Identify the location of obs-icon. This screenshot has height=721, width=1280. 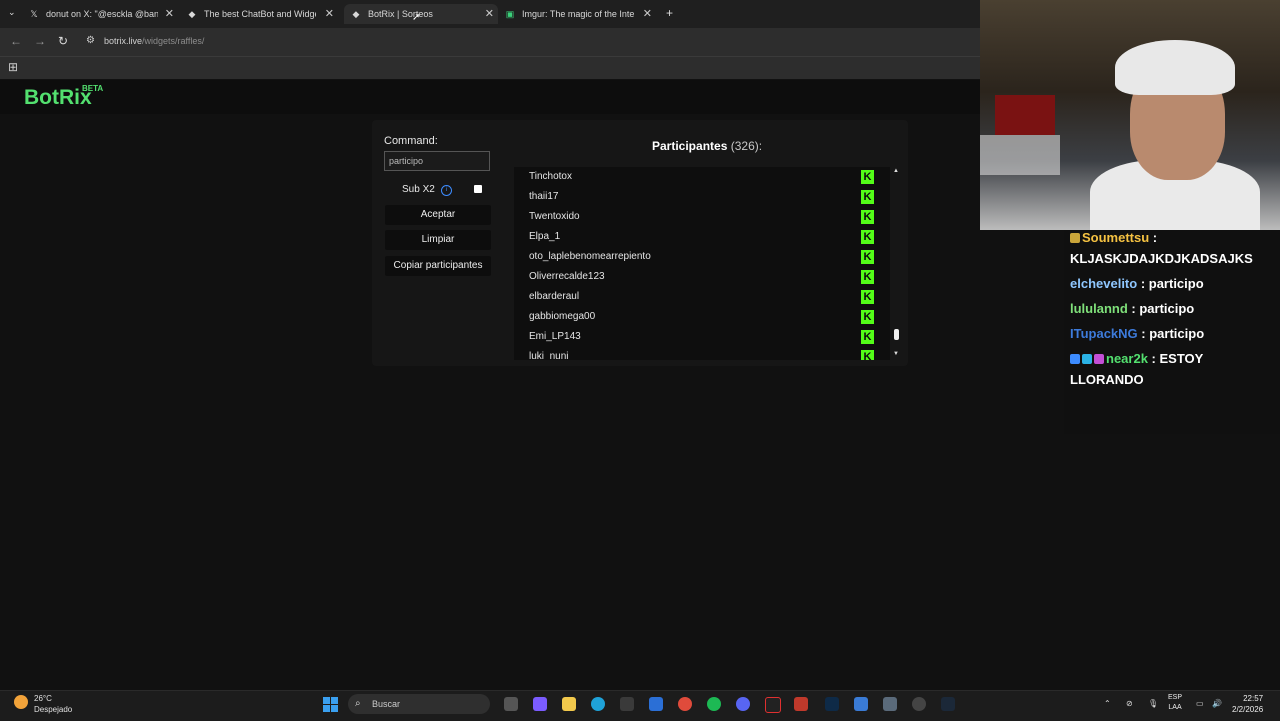
(919, 704).